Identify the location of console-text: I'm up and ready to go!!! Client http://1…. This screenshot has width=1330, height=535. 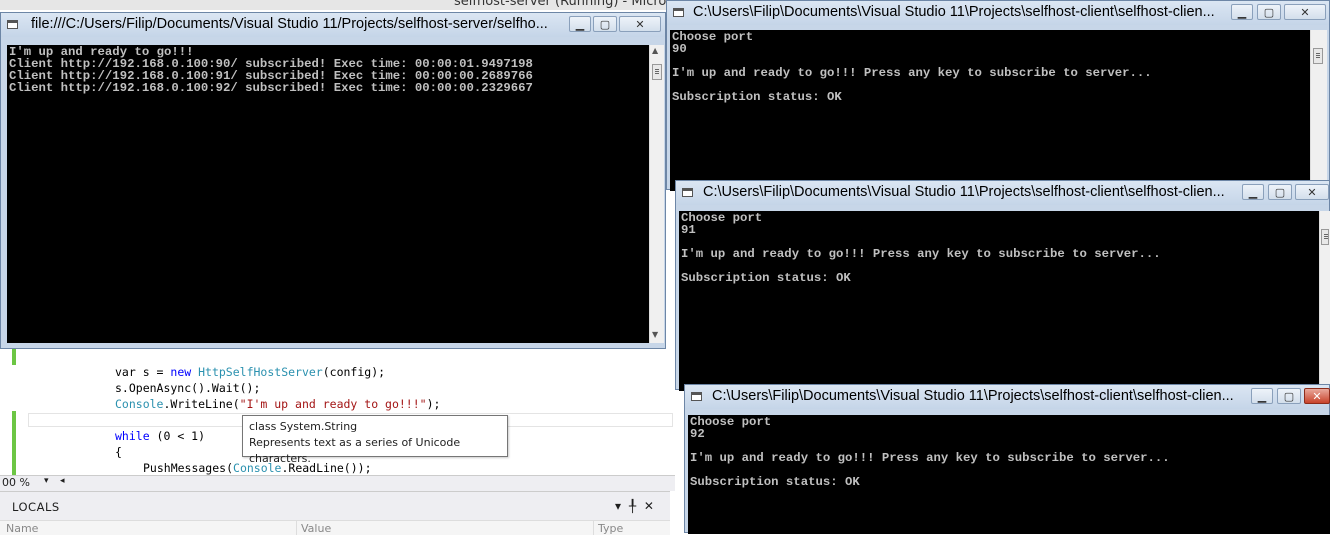
(271, 70).